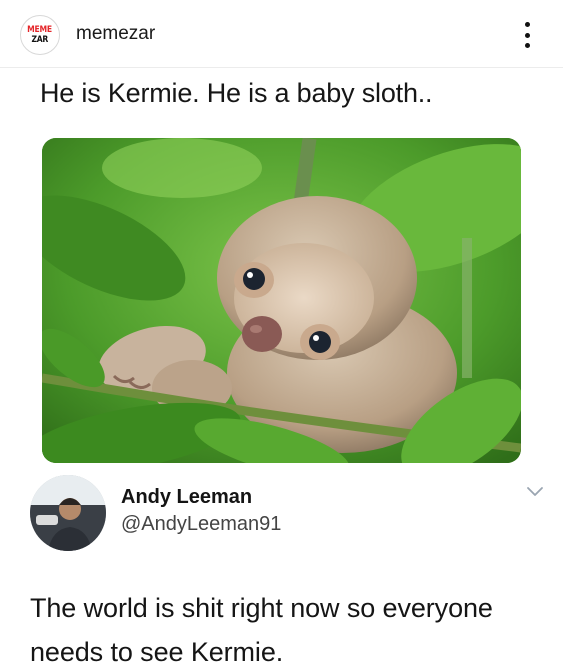 This screenshot has height=666, width=563. I want to click on chevron-down-icon, so click(535, 492).